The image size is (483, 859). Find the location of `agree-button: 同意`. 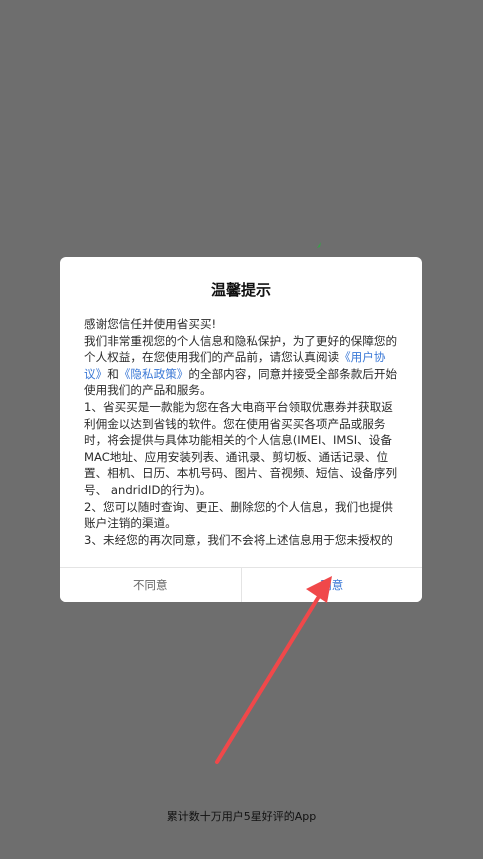

agree-button: 同意 is located at coordinates (331, 585).